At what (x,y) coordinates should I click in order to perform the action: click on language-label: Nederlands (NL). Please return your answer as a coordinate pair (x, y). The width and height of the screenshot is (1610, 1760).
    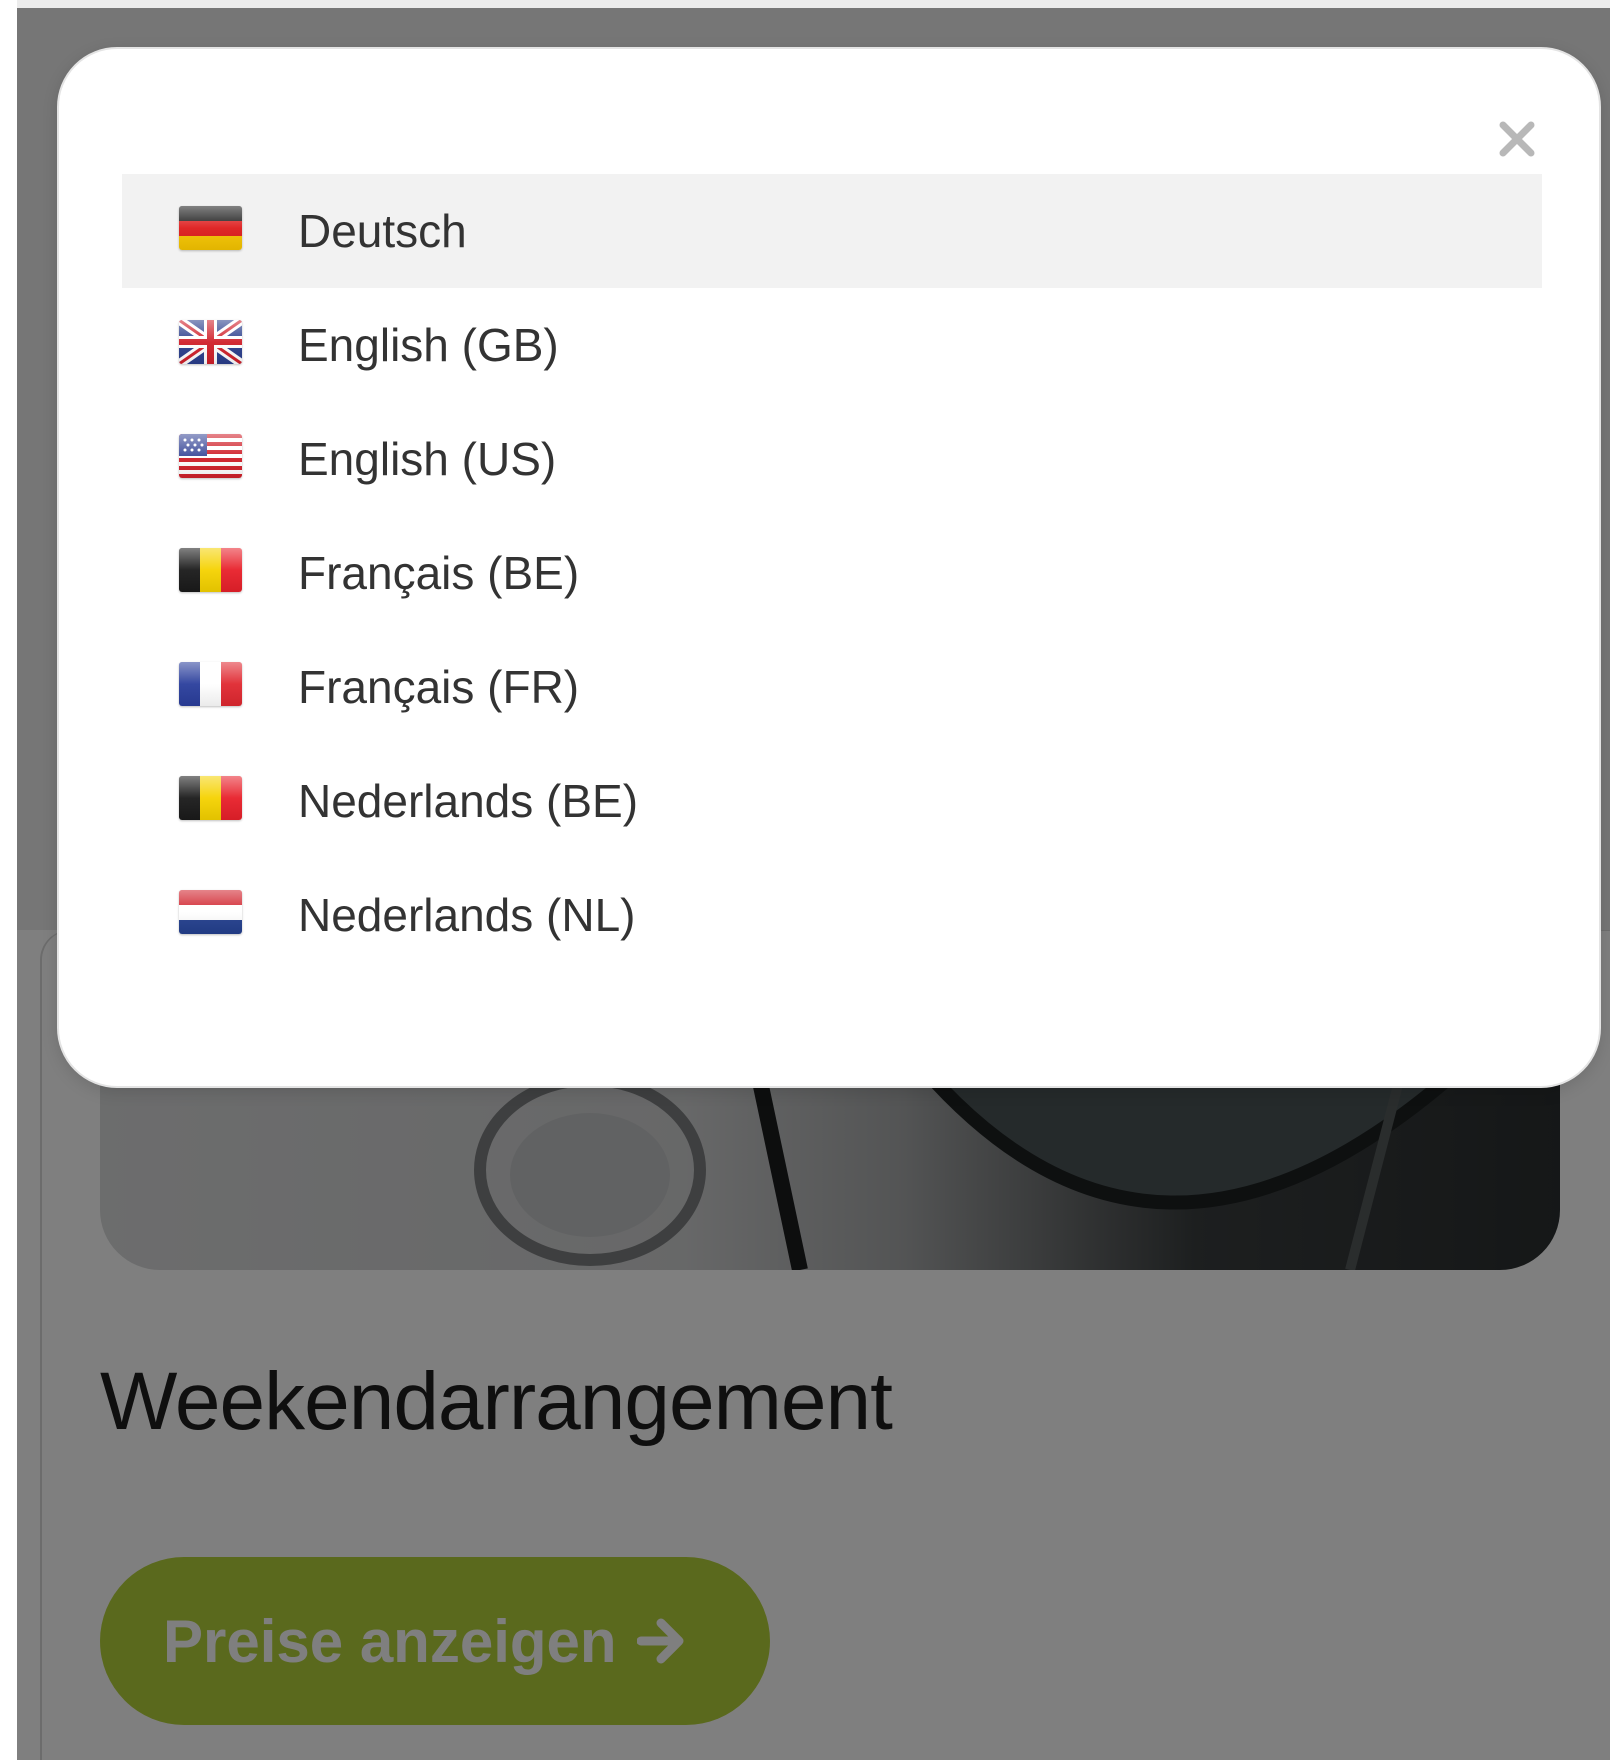
    Looking at the image, I should click on (467, 915).